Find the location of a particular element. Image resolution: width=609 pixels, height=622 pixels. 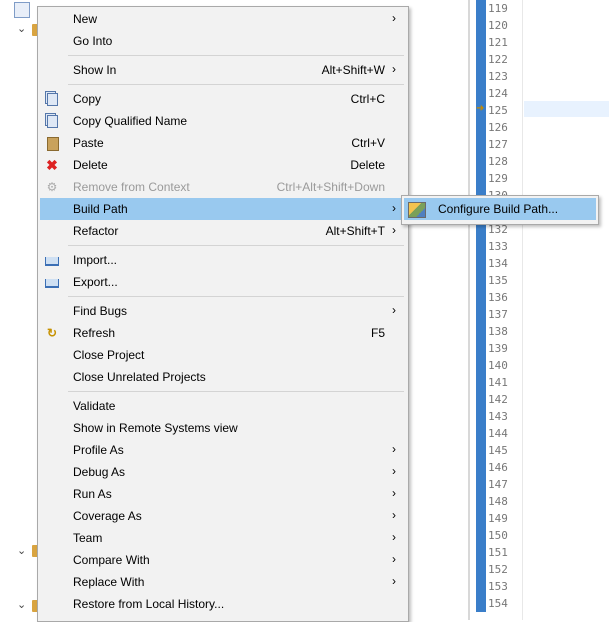

menu-item-copy: Copy Ctrl+C is located at coordinates (223, 99).